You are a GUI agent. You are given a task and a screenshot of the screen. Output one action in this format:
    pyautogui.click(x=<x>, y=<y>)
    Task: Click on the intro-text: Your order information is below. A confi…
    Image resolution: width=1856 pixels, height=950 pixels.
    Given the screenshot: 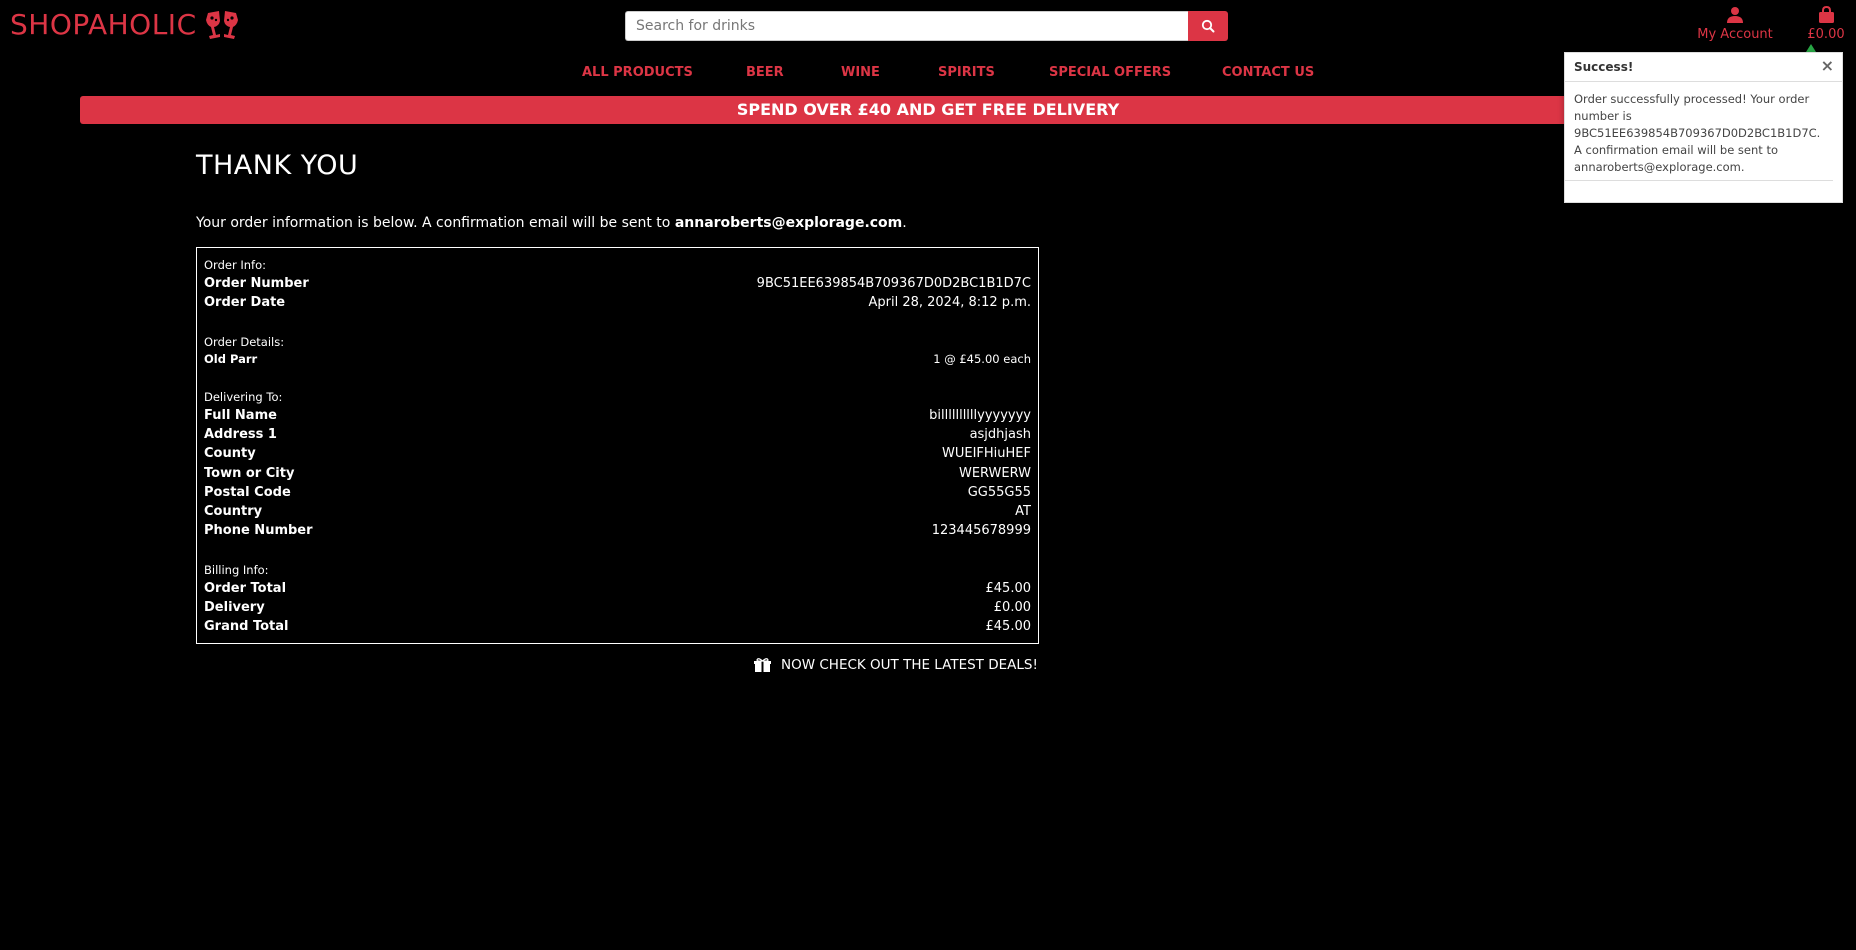 What is the action you would take?
    pyautogui.click(x=435, y=223)
    